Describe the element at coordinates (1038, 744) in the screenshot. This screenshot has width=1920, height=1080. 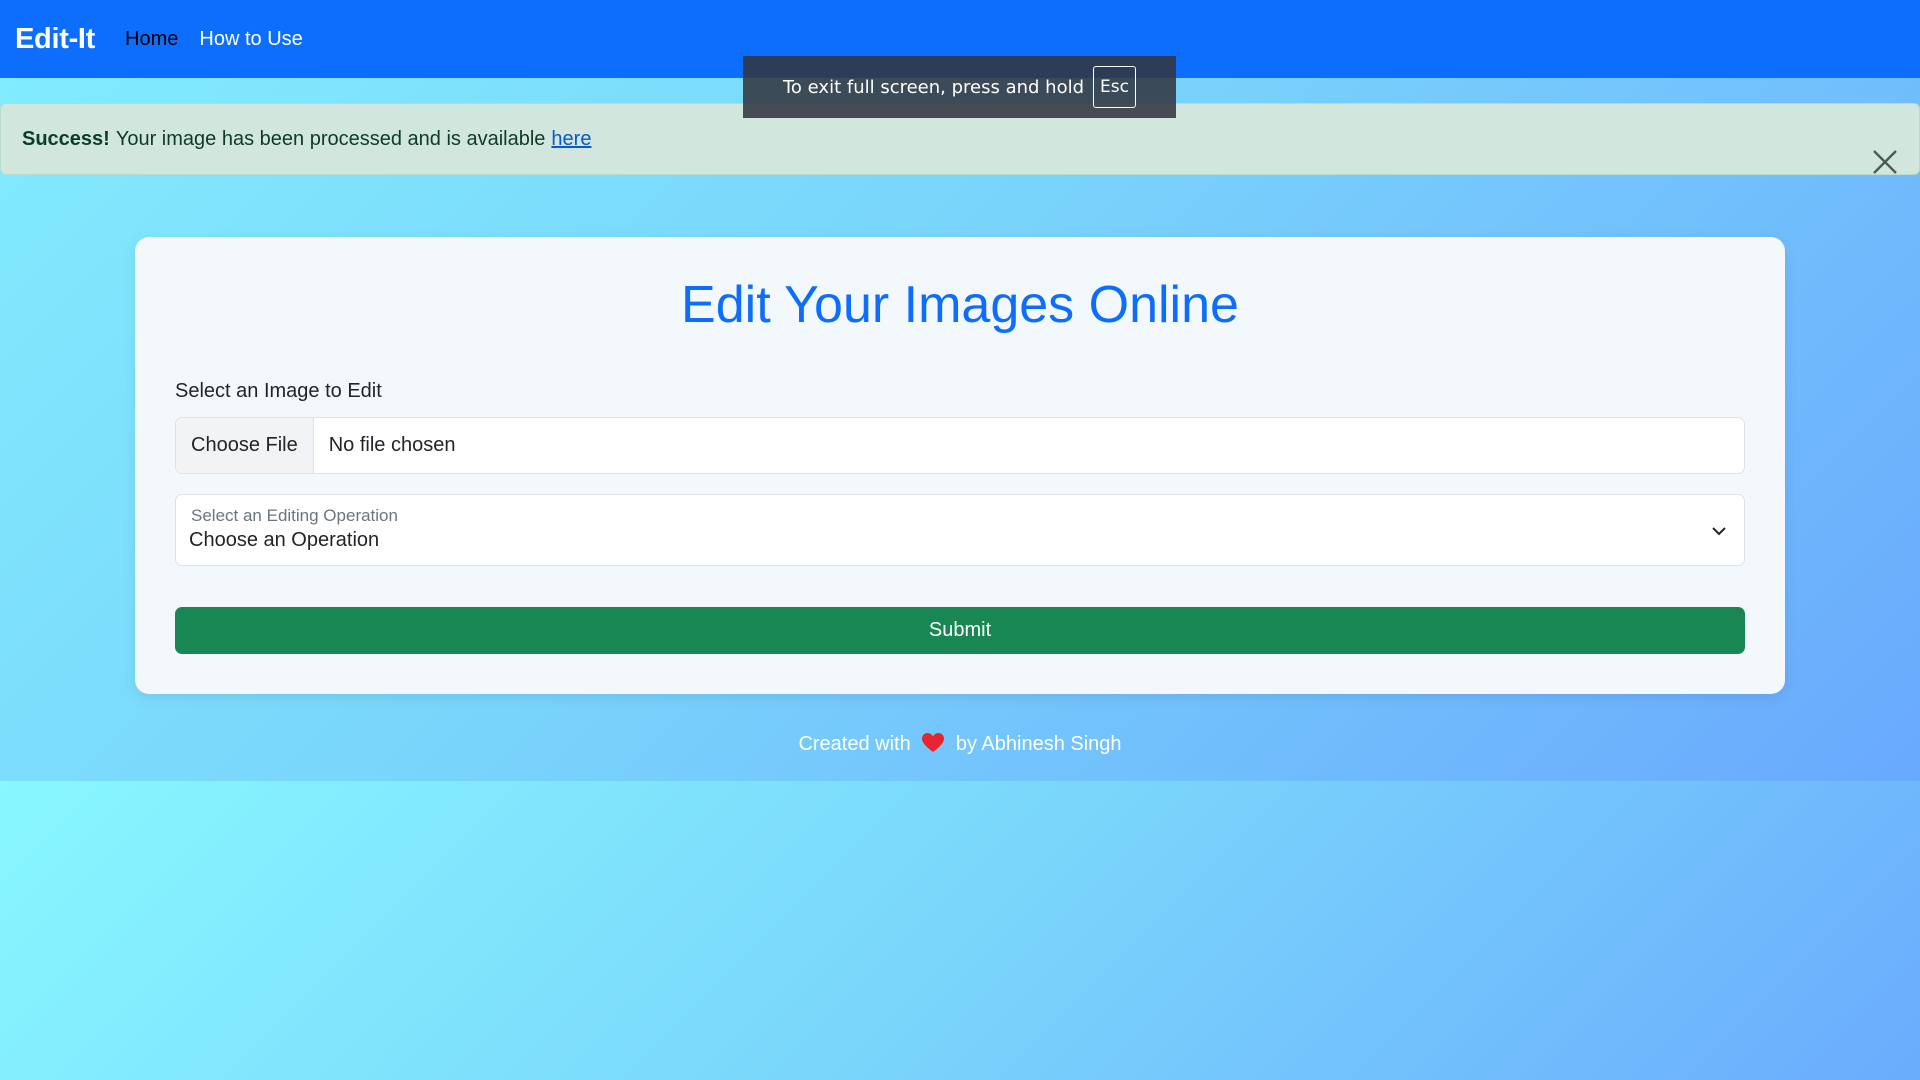
I see `footer-suffix: by Abhinesh Singh` at that location.